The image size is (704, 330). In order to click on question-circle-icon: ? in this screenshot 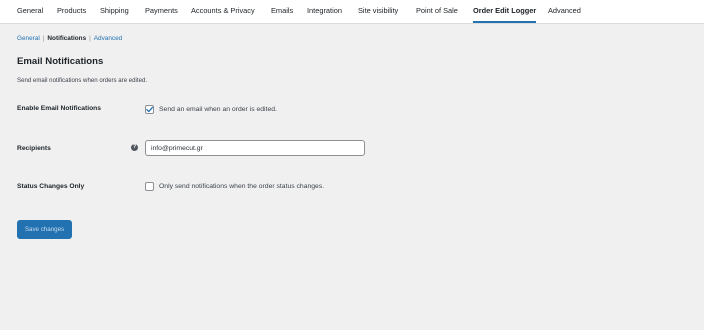, I will do `click(134, 147)`.